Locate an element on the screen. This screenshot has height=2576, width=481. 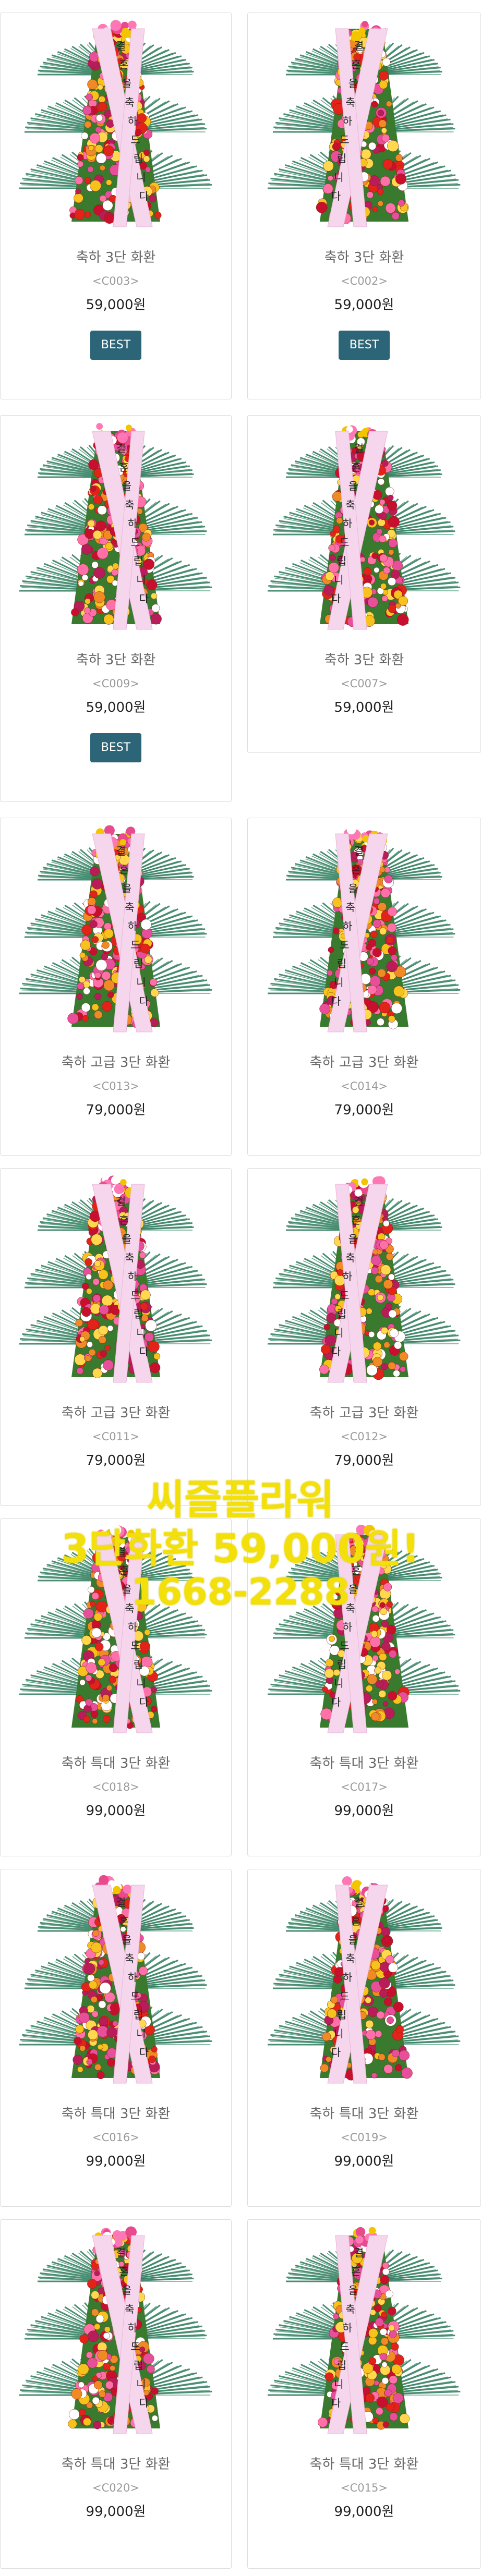
product-card: 결혼을축하드립니다 축하 특대 3단 화환 <C019> 99,000원 is located at coordinates (364, 2038).